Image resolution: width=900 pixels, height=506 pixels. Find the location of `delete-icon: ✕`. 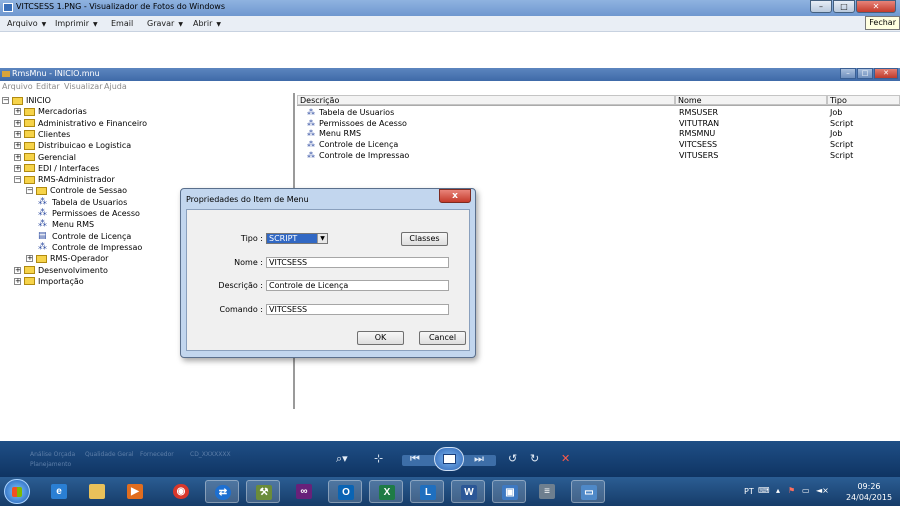

delete-icon: ✕ is located at coordinates (565, 458).